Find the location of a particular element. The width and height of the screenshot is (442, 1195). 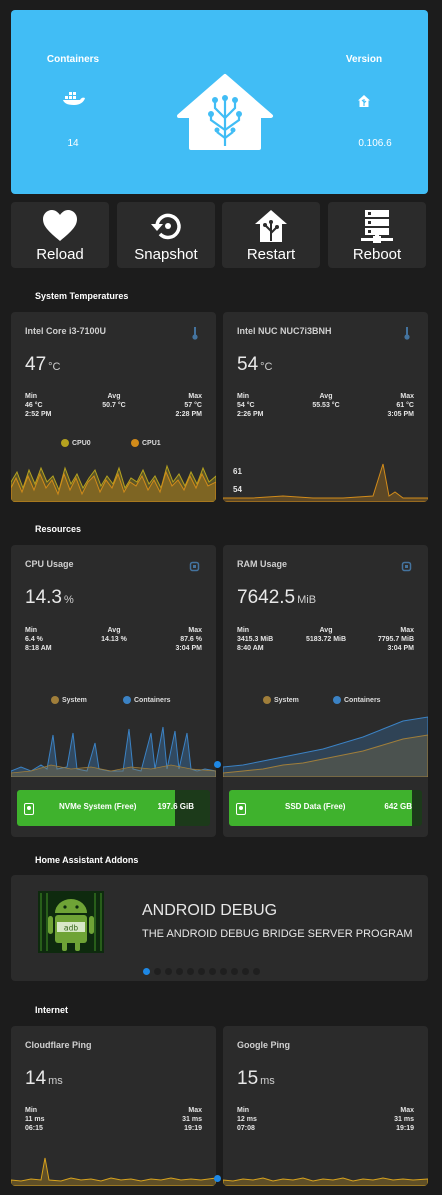

addon-subtitle: THE ANDROID DEBUG BRIDGE SERVER PROGRAM is located at coordinates (277, 934).